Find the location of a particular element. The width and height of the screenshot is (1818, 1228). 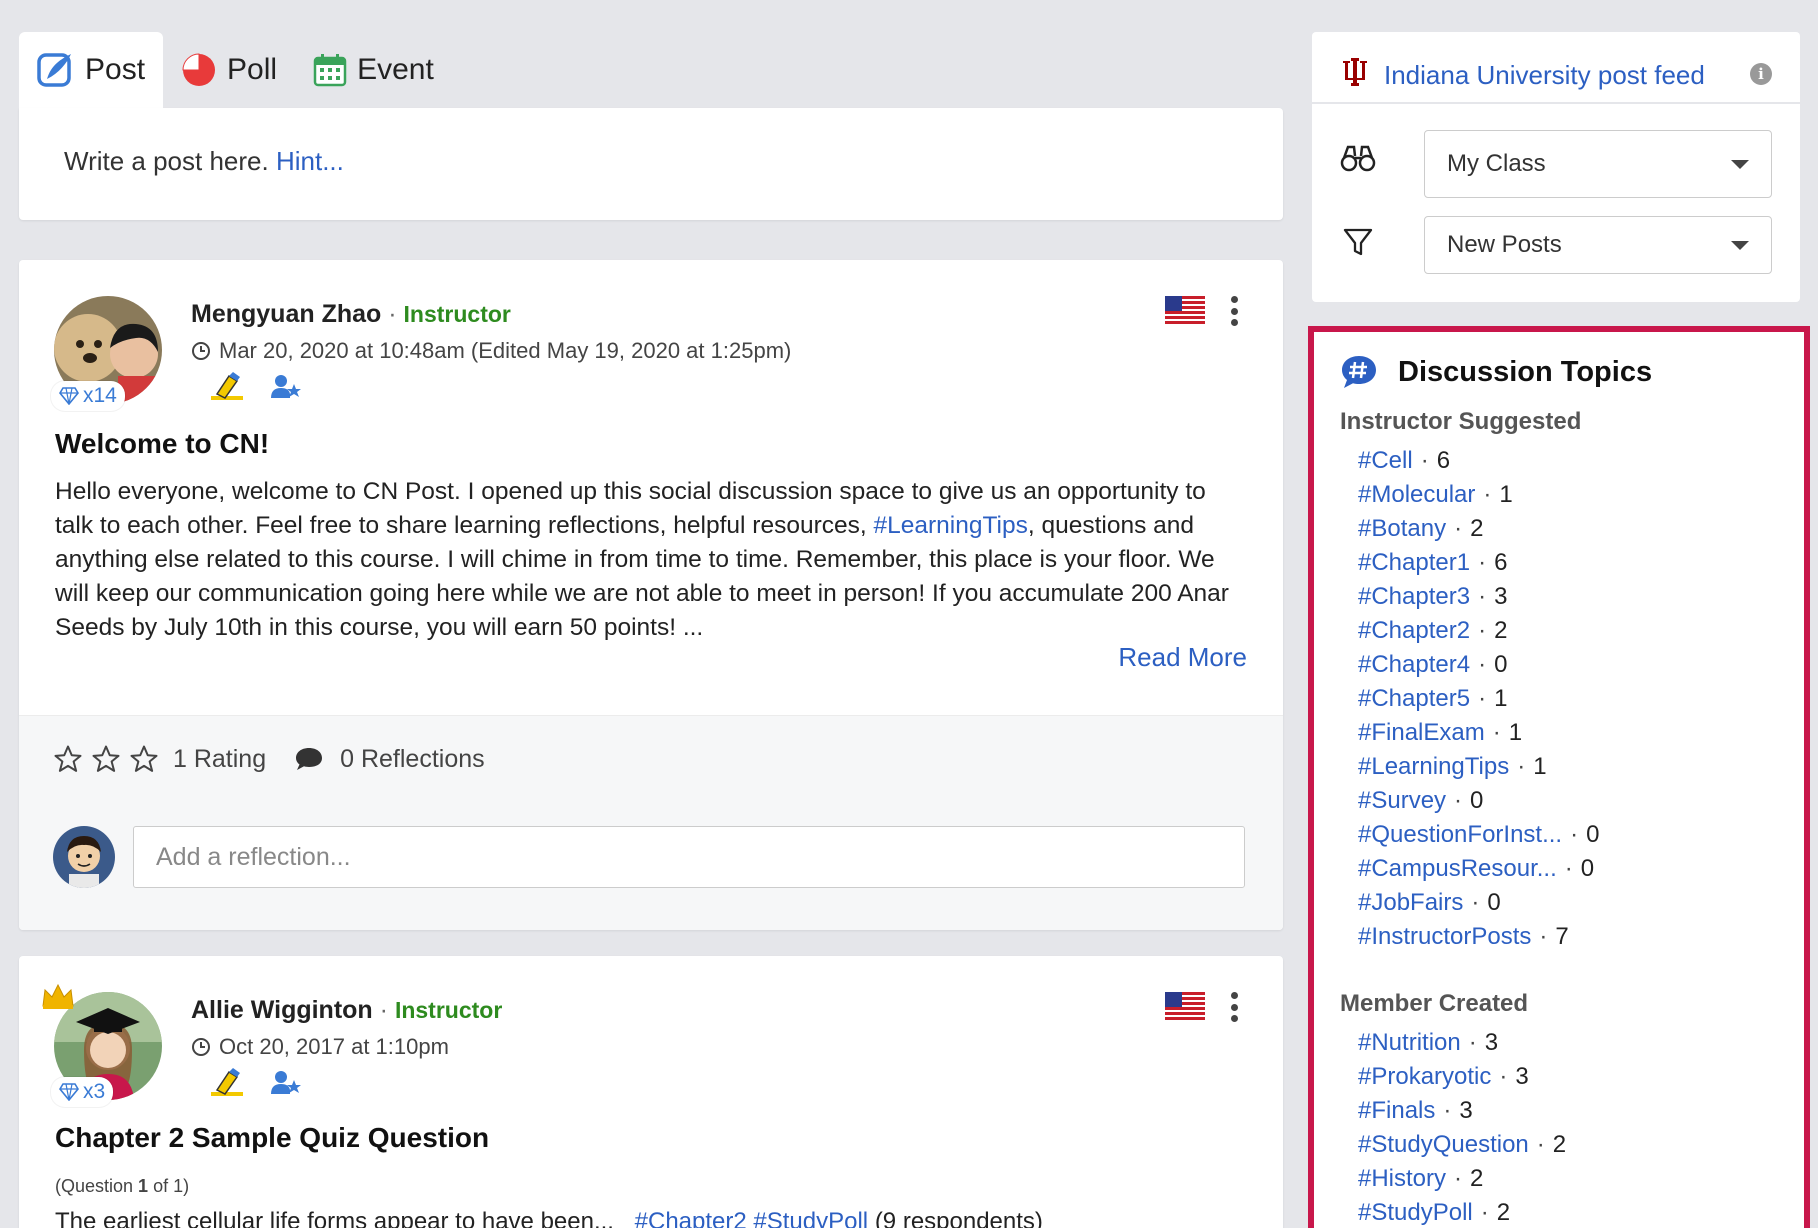

post-body-hashtag: #LearningTips is located at coordinates (950, 525).